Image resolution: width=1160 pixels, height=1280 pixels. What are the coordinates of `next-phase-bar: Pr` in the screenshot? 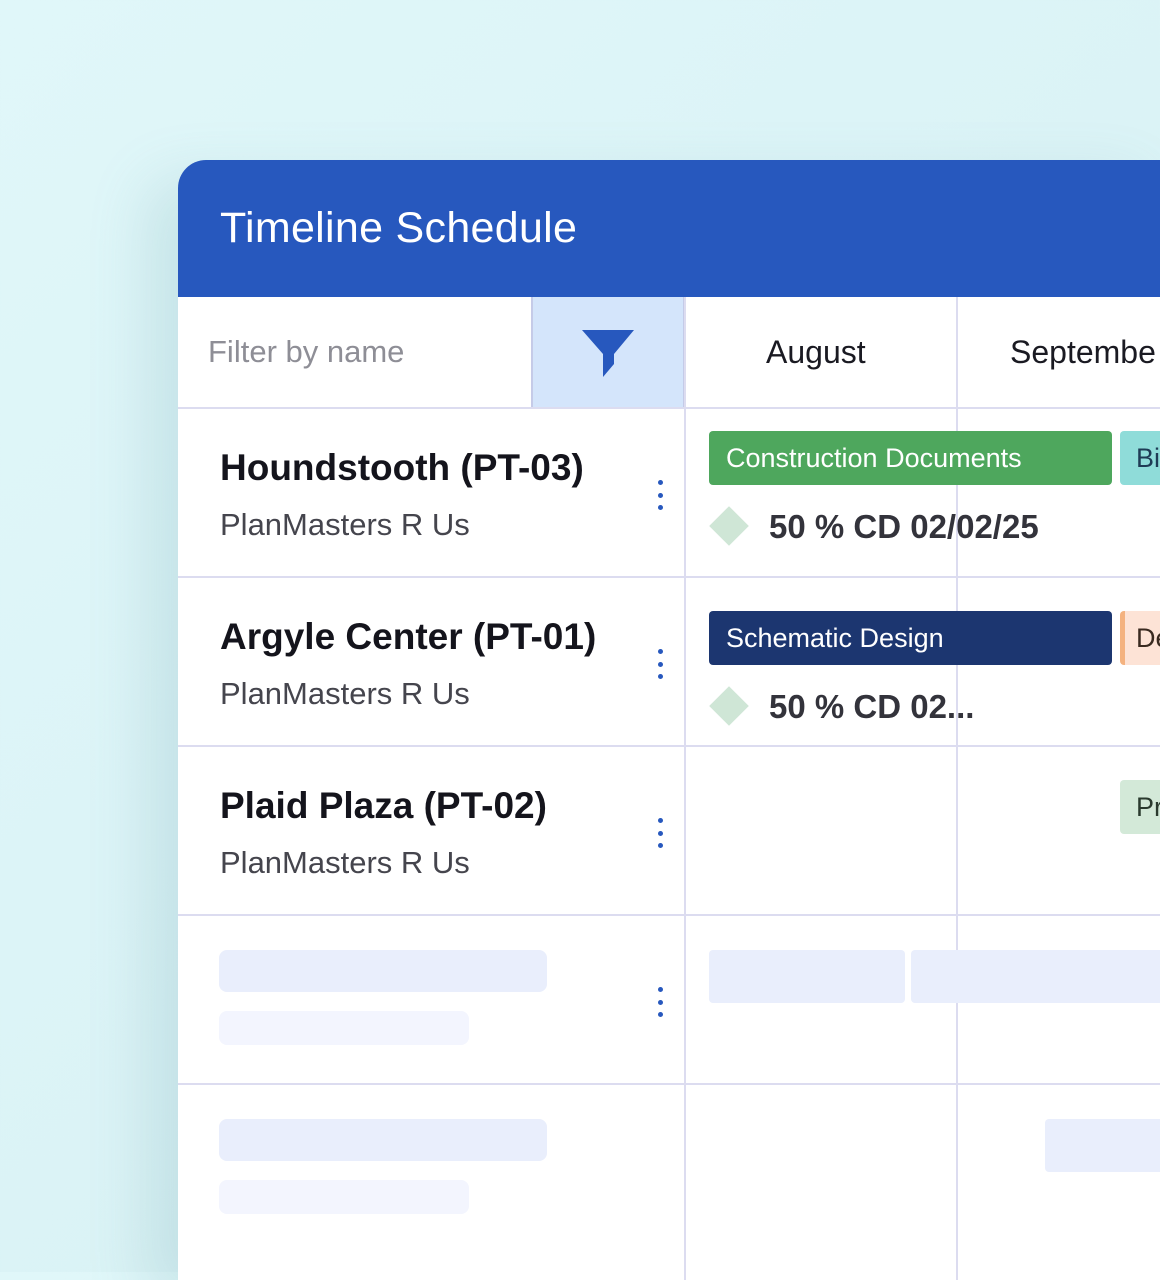 It's located at (1140, 807).